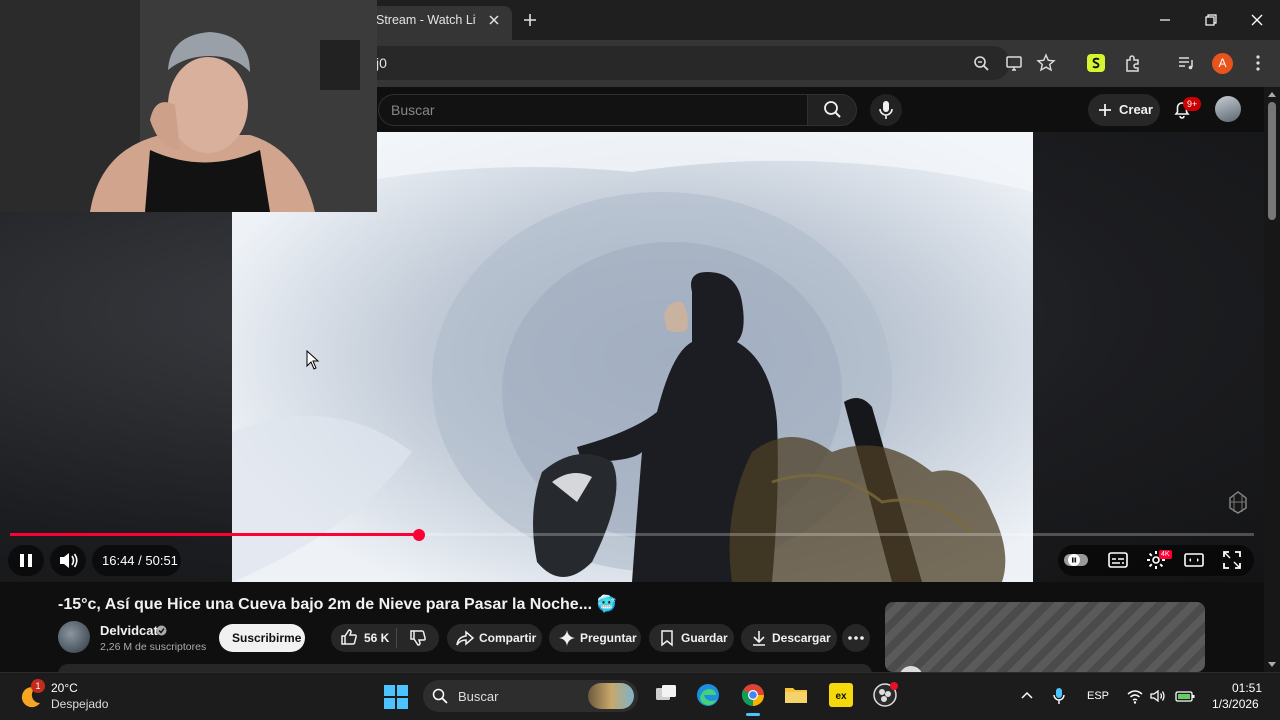 This screenshot has width=1280, height=720. Describe the element at coordinates (885, 695) in the screenshot. I see `obs-studio-icon` at that location.